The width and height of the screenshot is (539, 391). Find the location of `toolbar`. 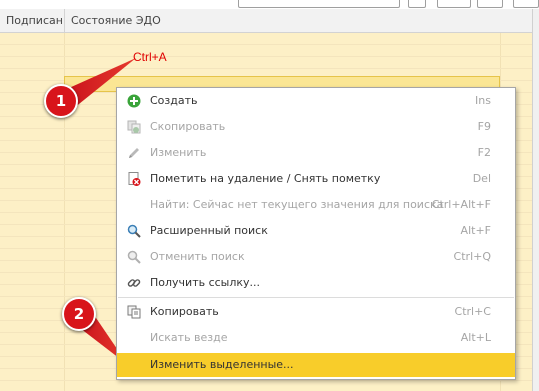

toolbar is located at coordinates (269, 4).